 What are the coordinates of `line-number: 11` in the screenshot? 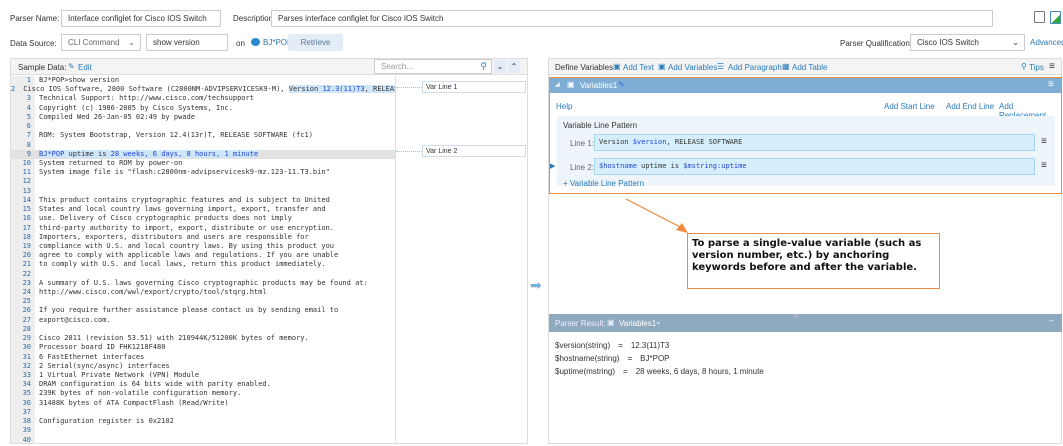 It's located at (26, 172).